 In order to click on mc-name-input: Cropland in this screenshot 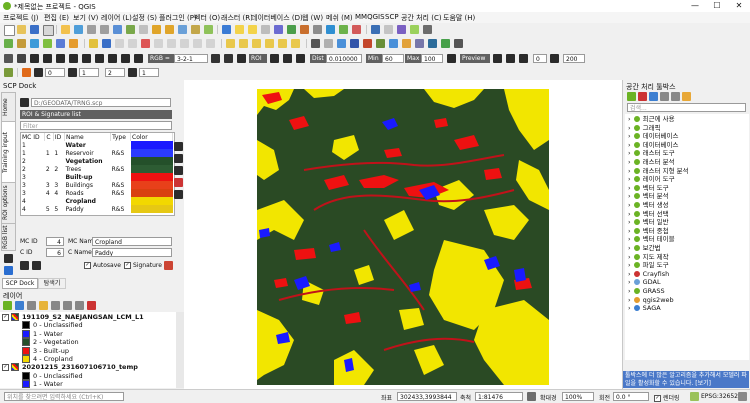, I will do `click(132, 241)`.